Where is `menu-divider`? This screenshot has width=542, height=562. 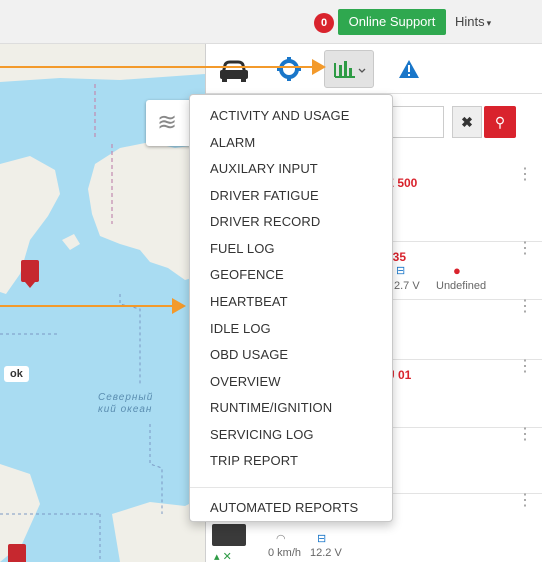 menu-divider is located at coordinates (291, 487).